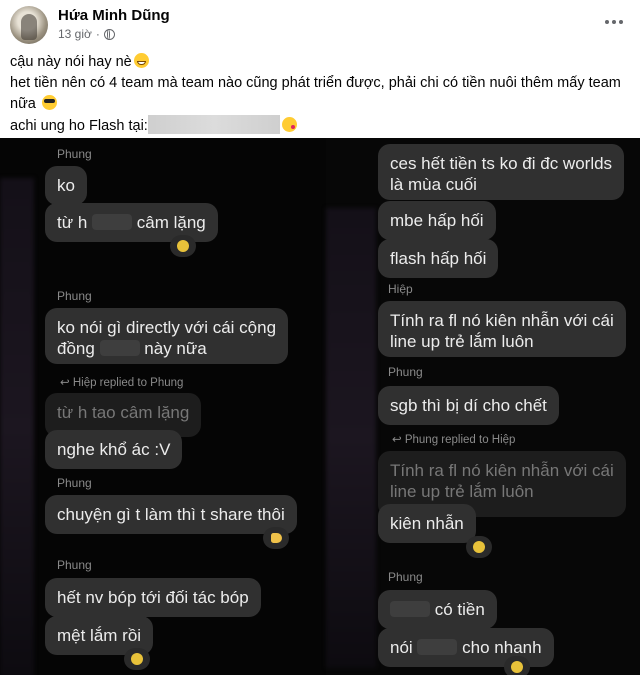 Image resolution: width=640 pixels, height=675 pixels. Describe the element at coordinates (614, 22) in the screenshot. I see `more-options-icon` at that location.